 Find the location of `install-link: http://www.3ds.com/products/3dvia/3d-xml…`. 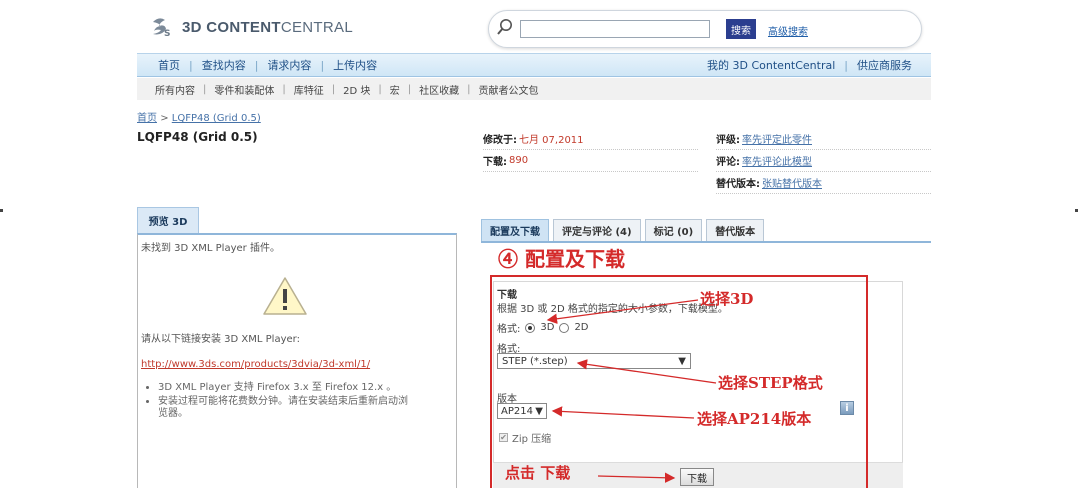

install-link: http://www.3ds.com/products/3dvia/3d-xml… is located at coordinates (255, 364).